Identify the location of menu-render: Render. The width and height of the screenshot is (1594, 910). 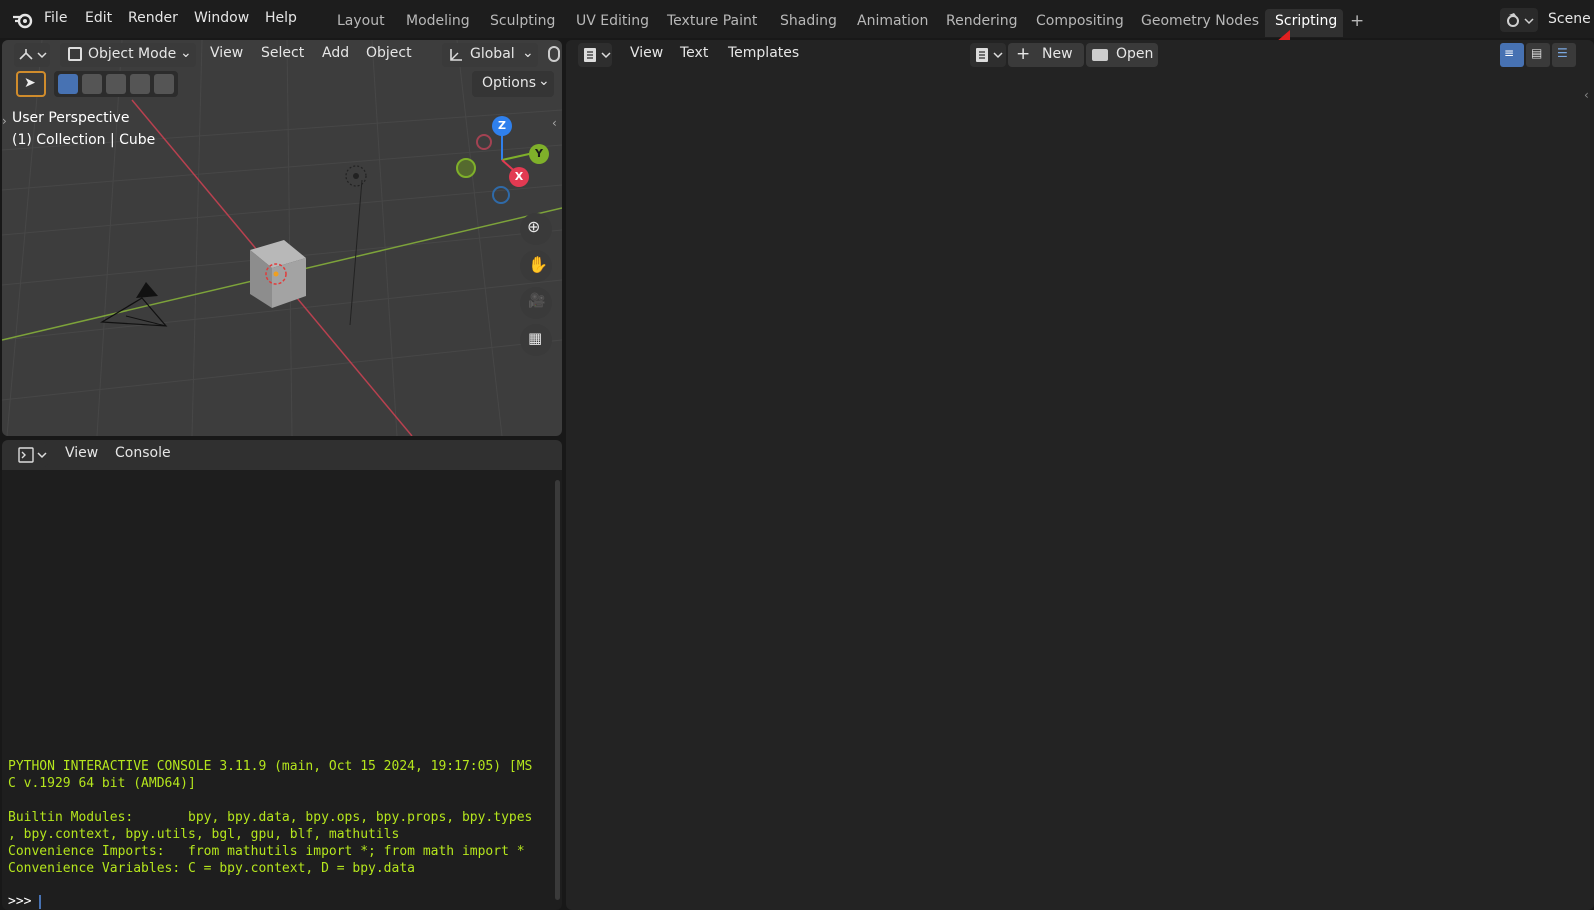
(153, 18).